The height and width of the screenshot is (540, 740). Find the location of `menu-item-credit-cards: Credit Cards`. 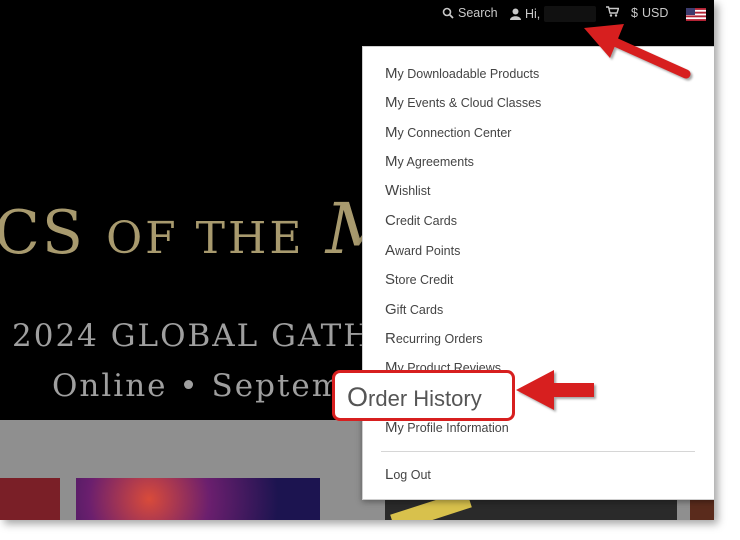

menu-item-credit-cards: Credit Cards is located at coordinates (421, 220).